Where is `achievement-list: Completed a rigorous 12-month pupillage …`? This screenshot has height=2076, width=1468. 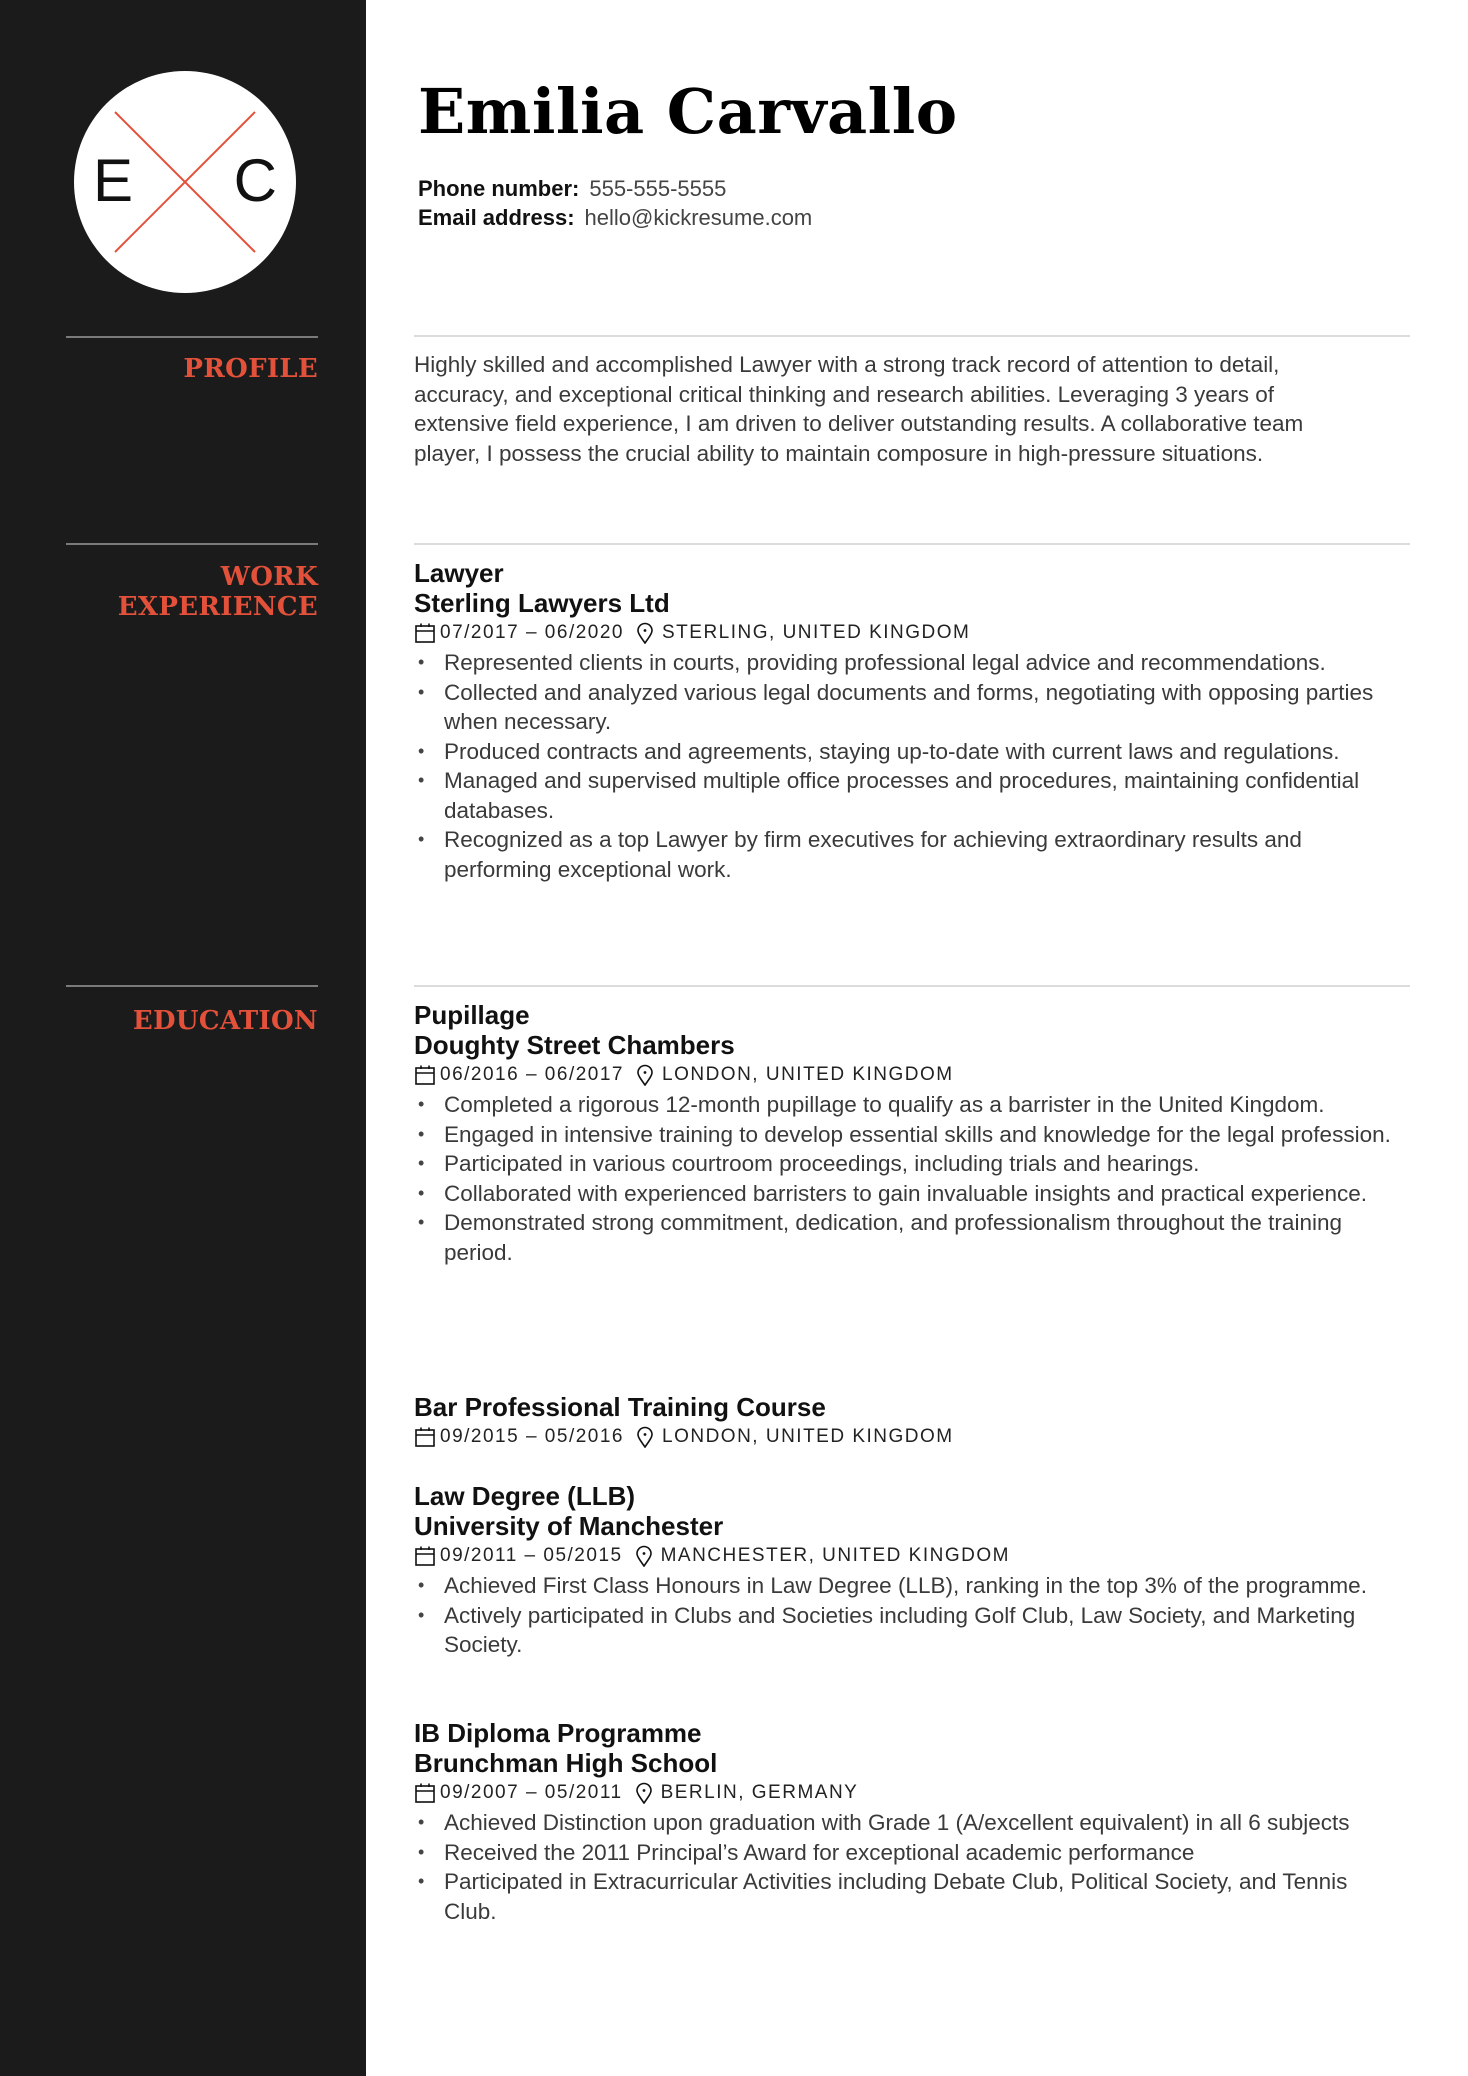
achievement-list: Completed a rigorous 12-month pupillage … is located at coordinates (904, 1178).